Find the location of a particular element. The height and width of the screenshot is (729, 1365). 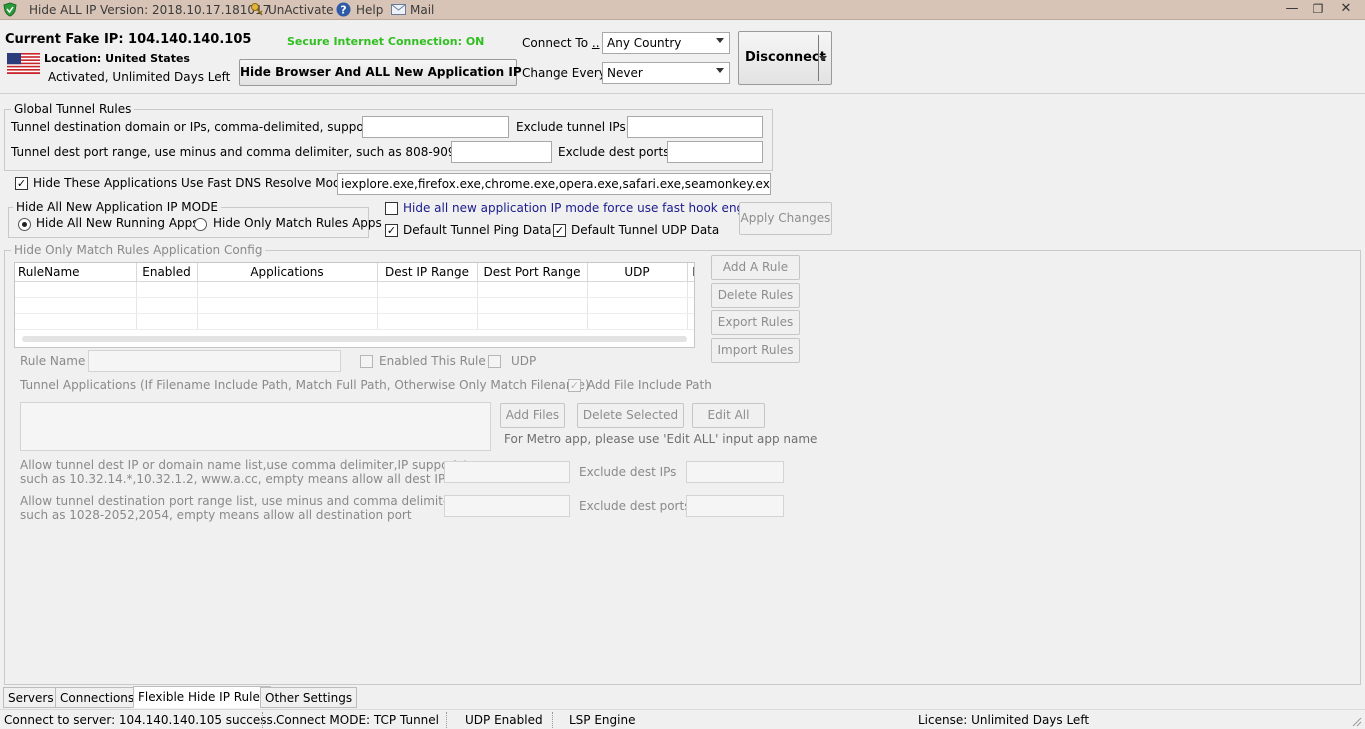

change-every-select: Never is located at coordinates (666, 73).